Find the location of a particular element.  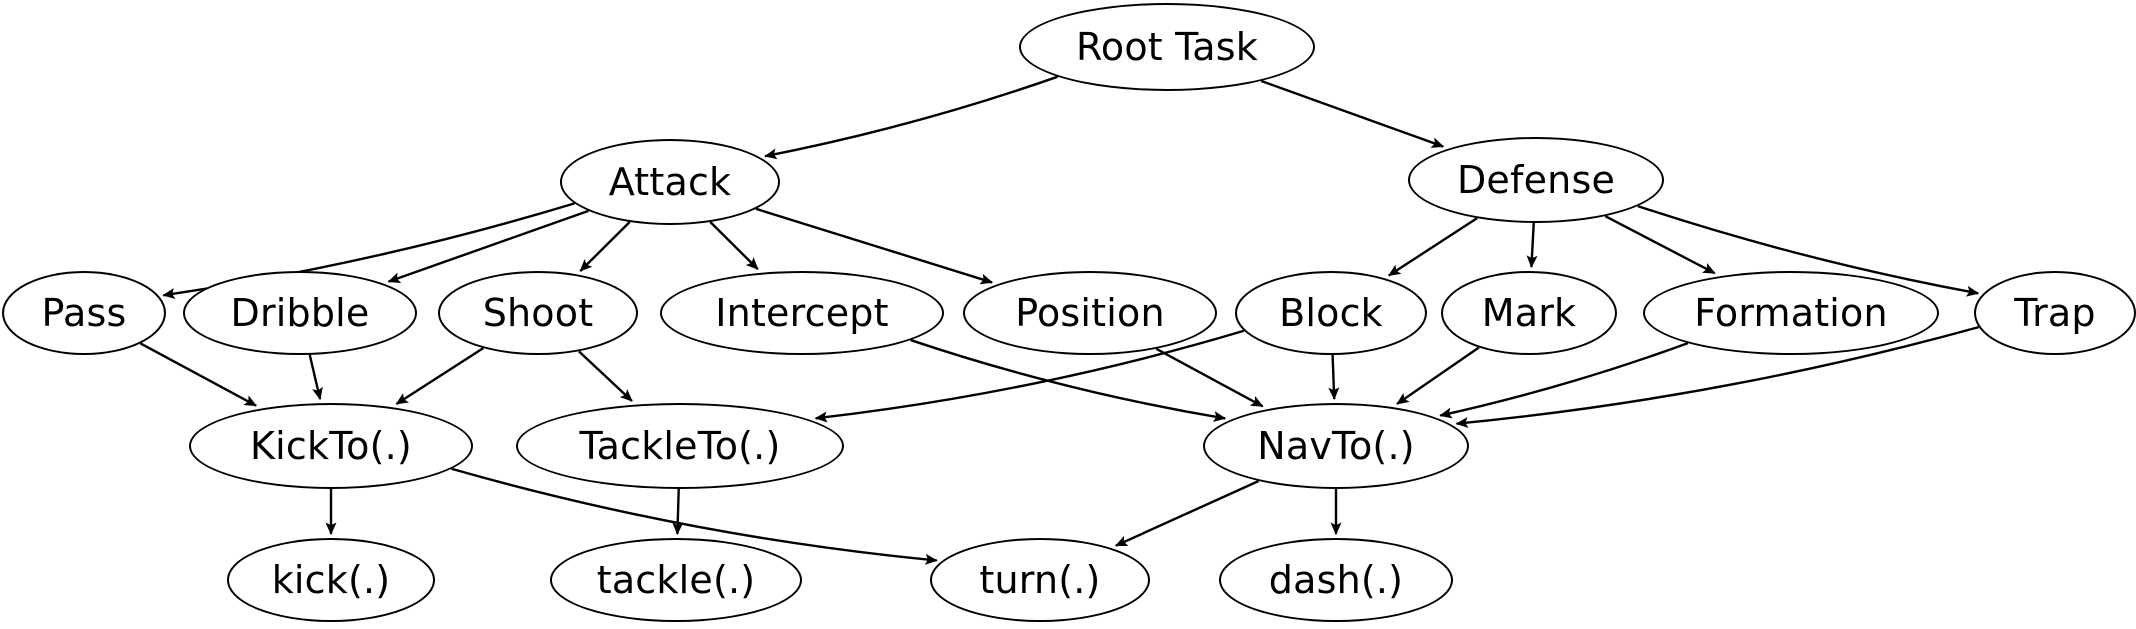

graph-node-root: Root Task is located at coordinates (1167, 47).